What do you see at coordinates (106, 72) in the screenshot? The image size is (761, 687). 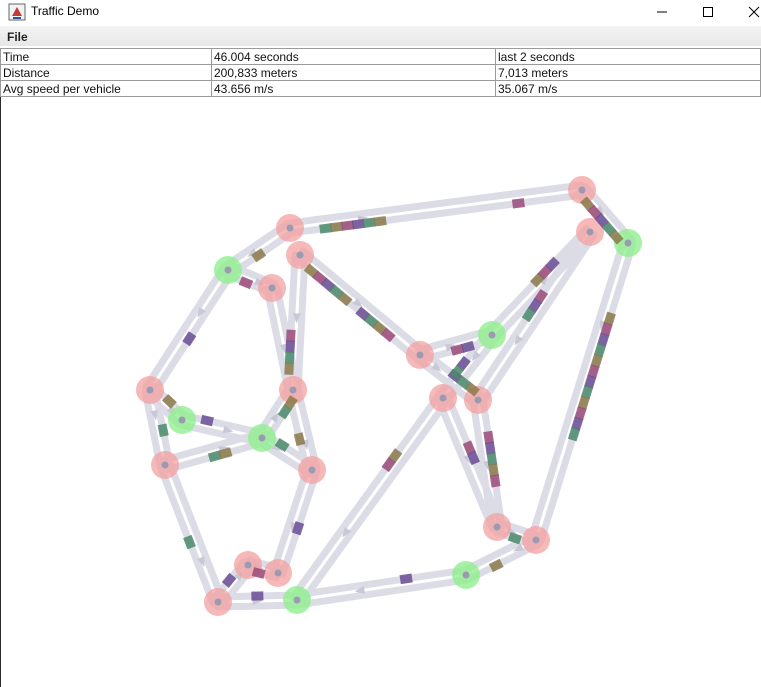 I see `stat-label: Distance` at bounding box center [106, 72].